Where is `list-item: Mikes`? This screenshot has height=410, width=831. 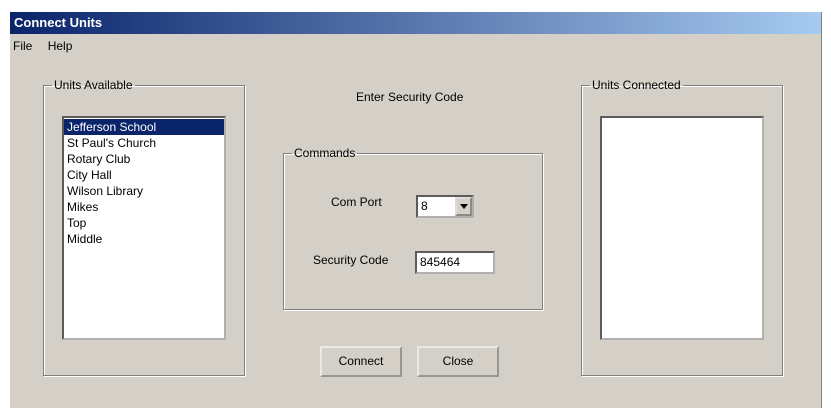 list-item: Mikes is located at coordinates (144, 207).